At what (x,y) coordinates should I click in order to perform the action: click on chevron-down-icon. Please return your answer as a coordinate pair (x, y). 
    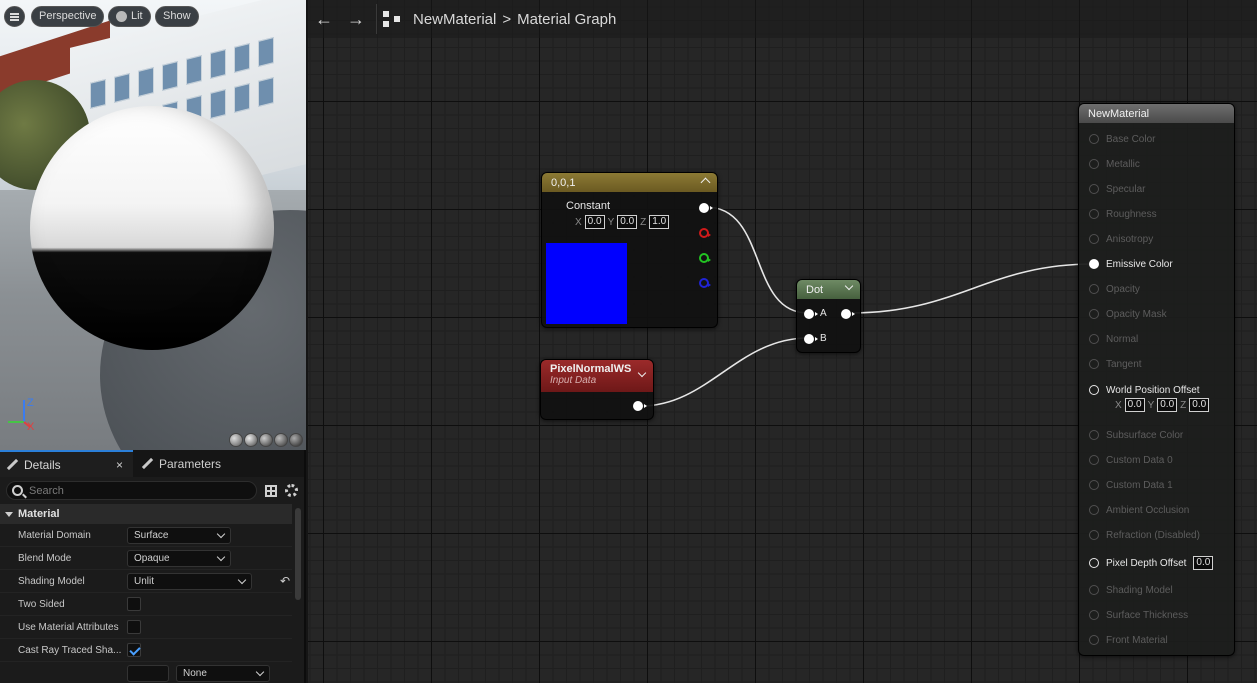
    Looking at the image, I should click on (849, 286).